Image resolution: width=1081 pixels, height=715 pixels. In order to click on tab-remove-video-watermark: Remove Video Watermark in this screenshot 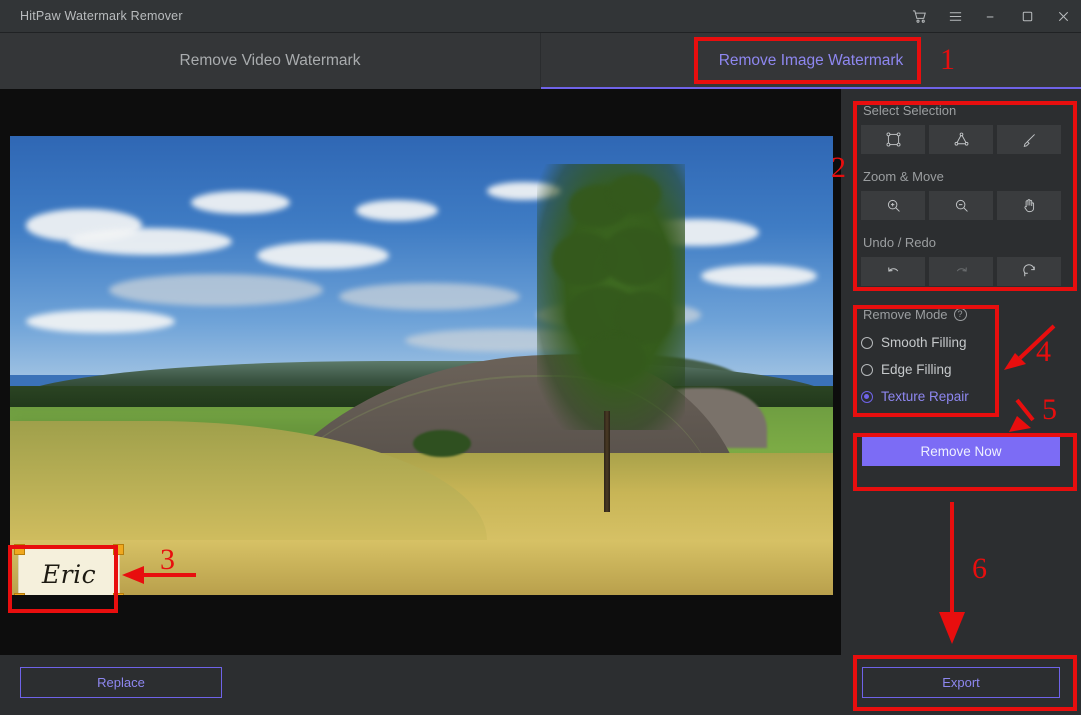, I will do `click(270, 61)`.